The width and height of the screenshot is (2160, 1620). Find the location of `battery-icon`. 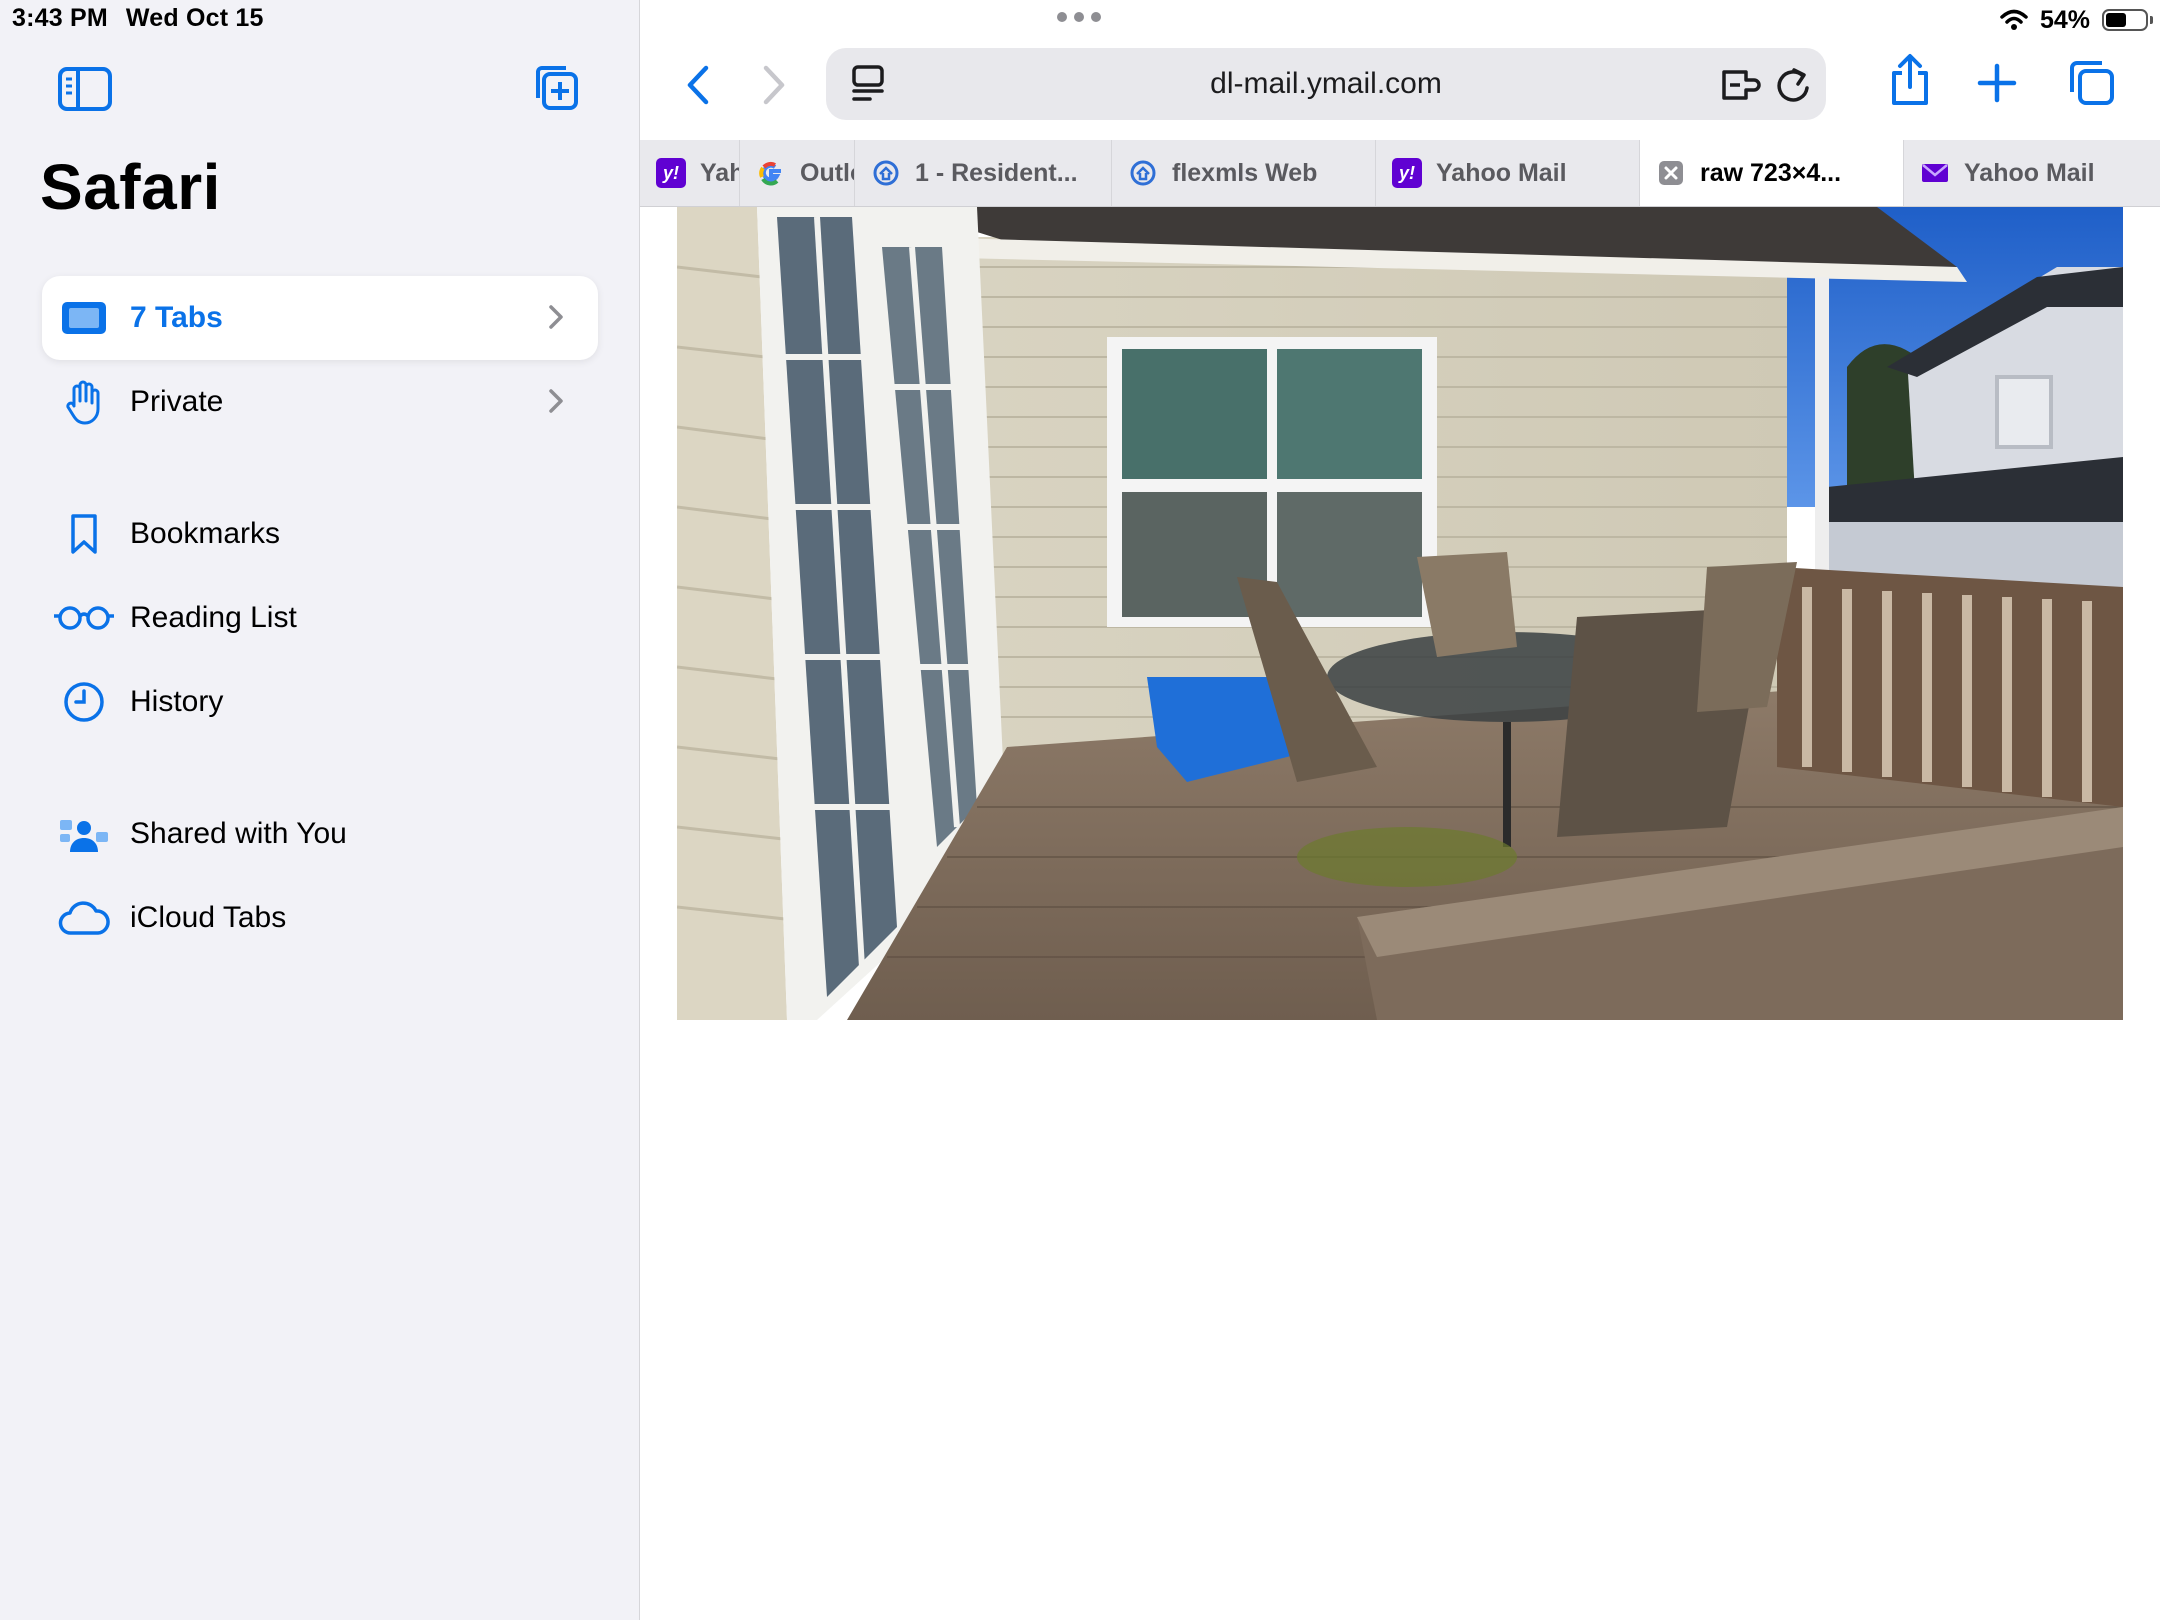

battery-icon is located at coordinates (2127, 20).